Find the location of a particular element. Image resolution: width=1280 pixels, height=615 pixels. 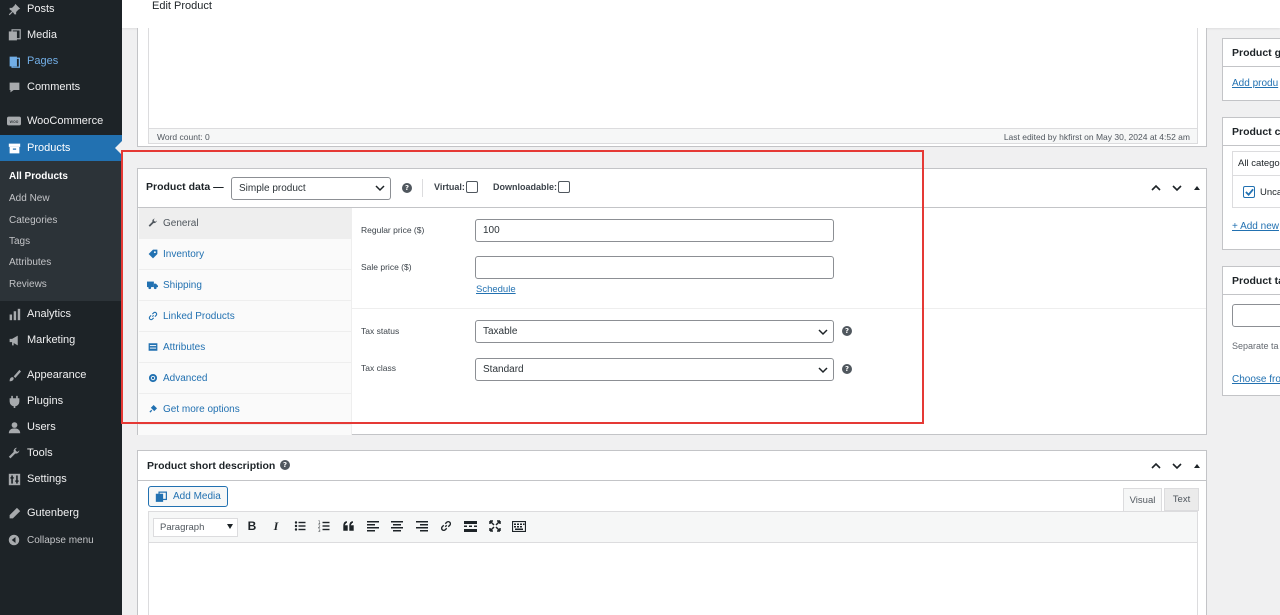

menu-media: Media is located at coordinates (61, 35).